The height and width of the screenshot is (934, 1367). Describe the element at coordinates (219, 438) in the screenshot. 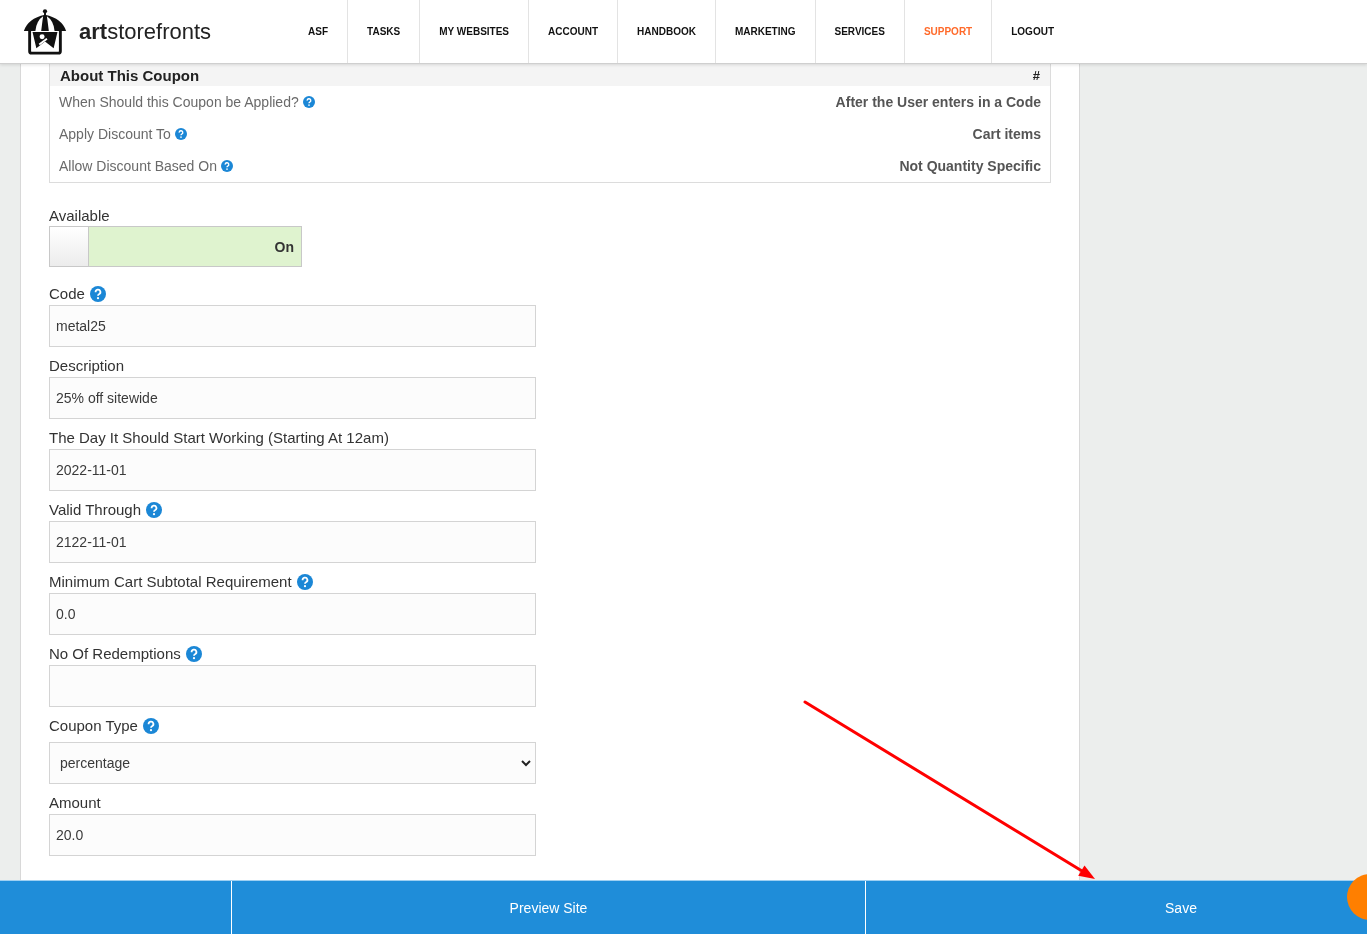

I see `field-label: The Day It Should Start Working (Starting At 12am)` at that location.